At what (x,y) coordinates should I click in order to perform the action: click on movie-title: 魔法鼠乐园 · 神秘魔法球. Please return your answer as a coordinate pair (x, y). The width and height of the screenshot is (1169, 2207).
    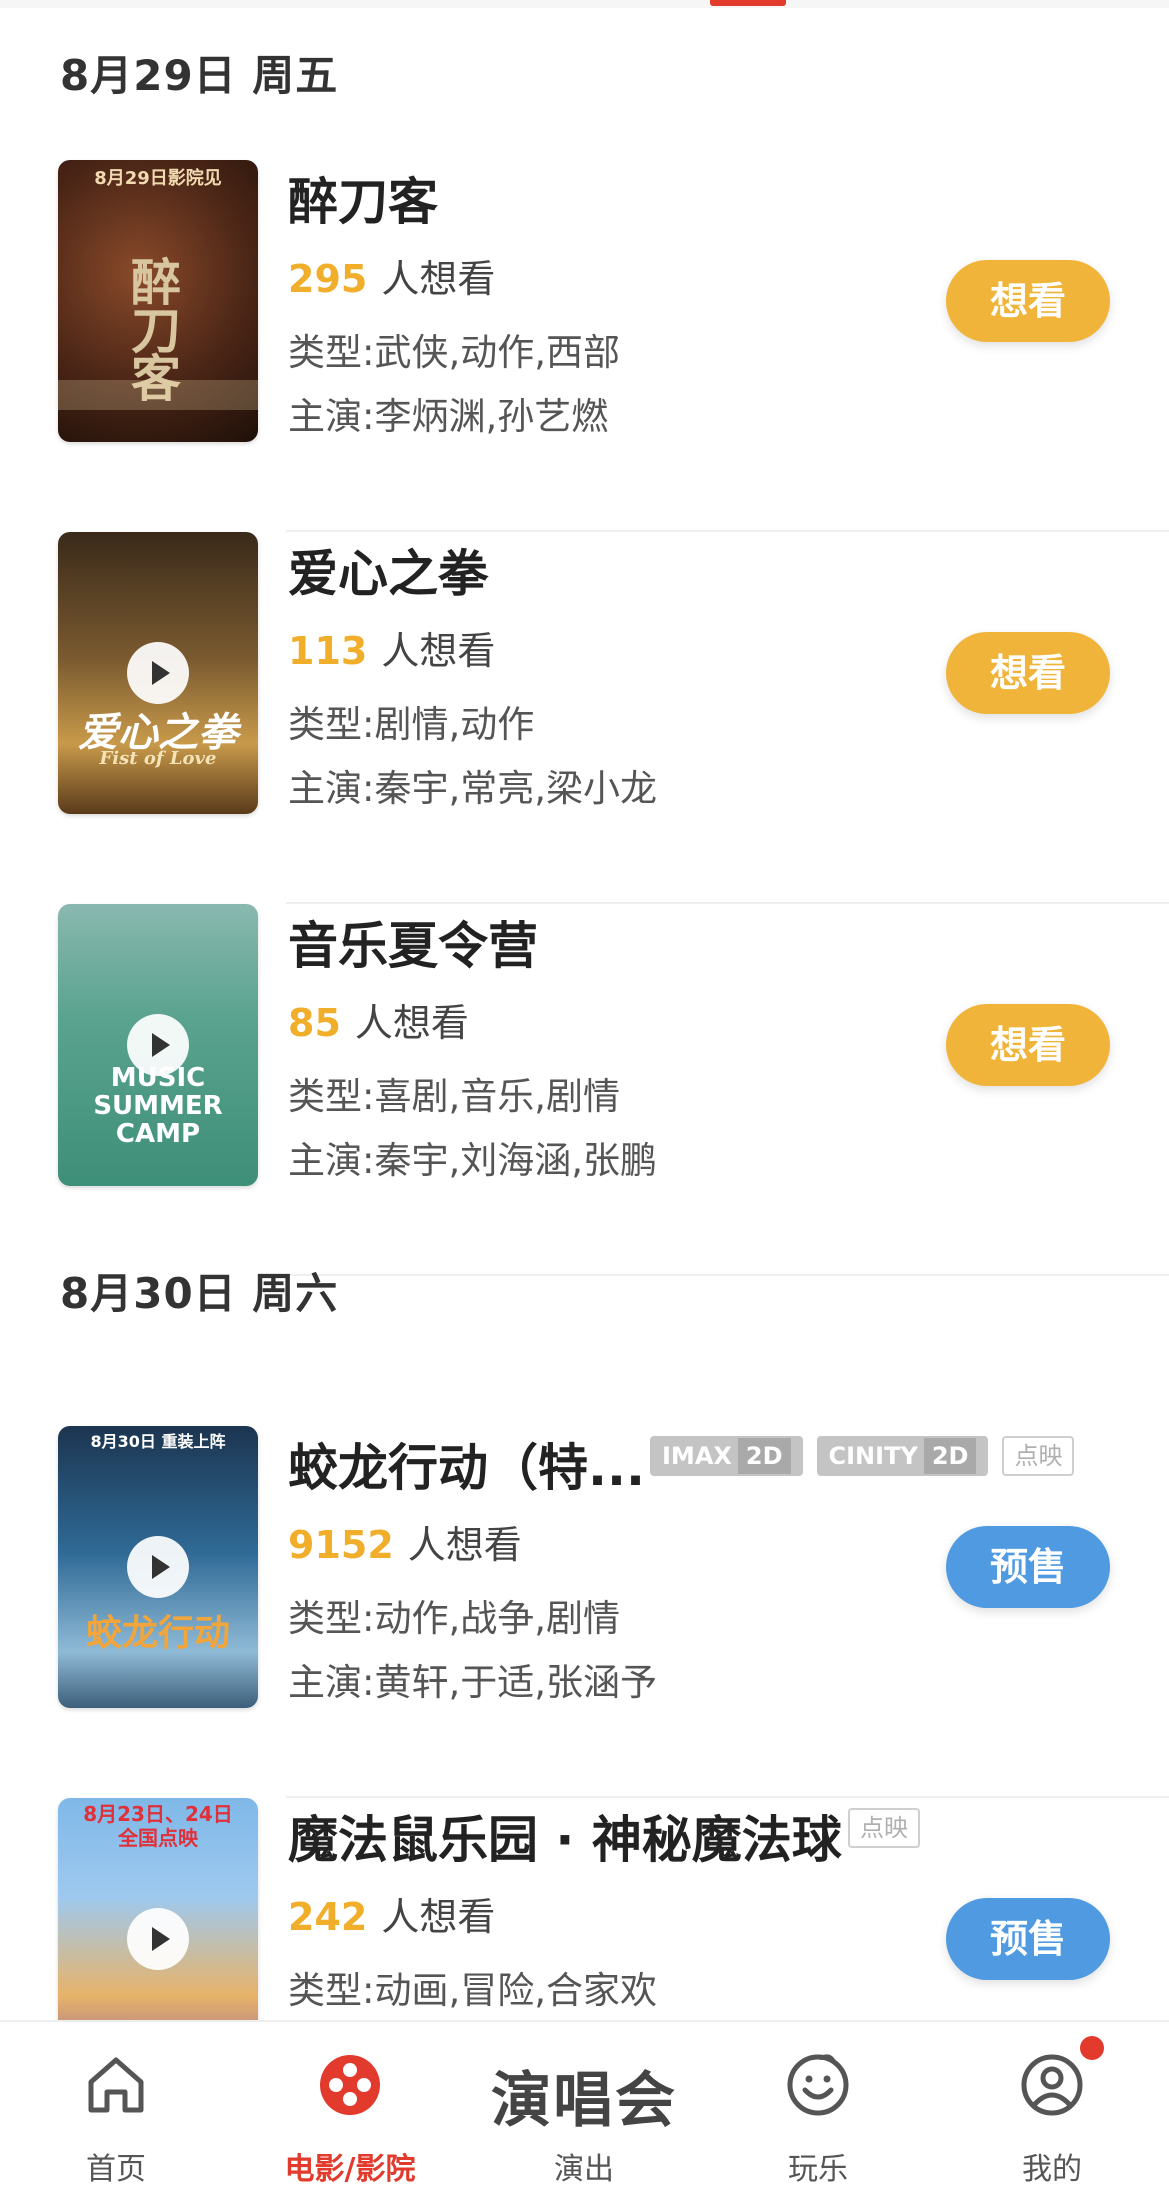
    Looking at the image, I should click on (565, 1836).